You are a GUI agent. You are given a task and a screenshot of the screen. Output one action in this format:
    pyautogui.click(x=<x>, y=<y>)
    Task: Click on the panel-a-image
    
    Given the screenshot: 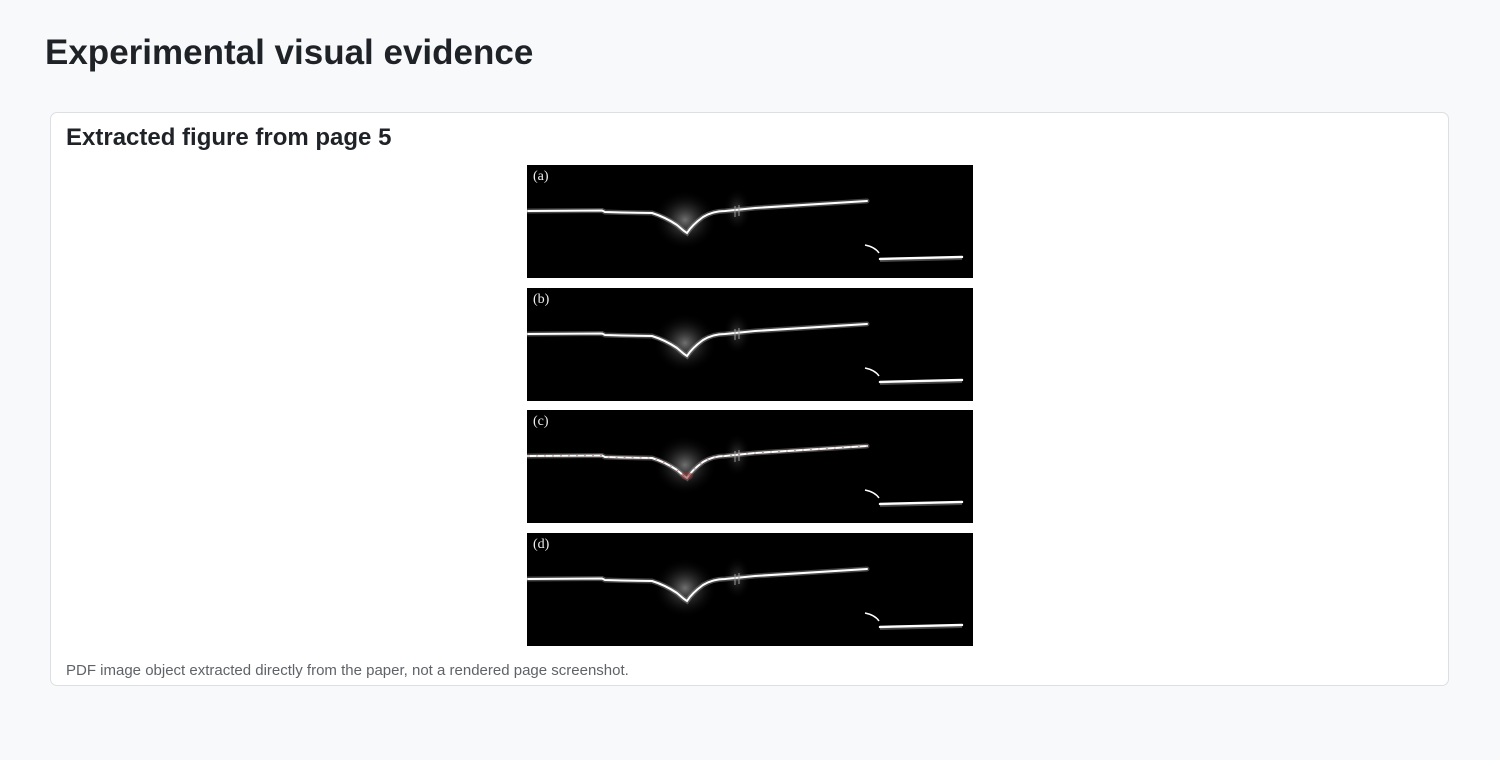 What is the action you would take?
    pyautogui.click(x=745, y=225)
    